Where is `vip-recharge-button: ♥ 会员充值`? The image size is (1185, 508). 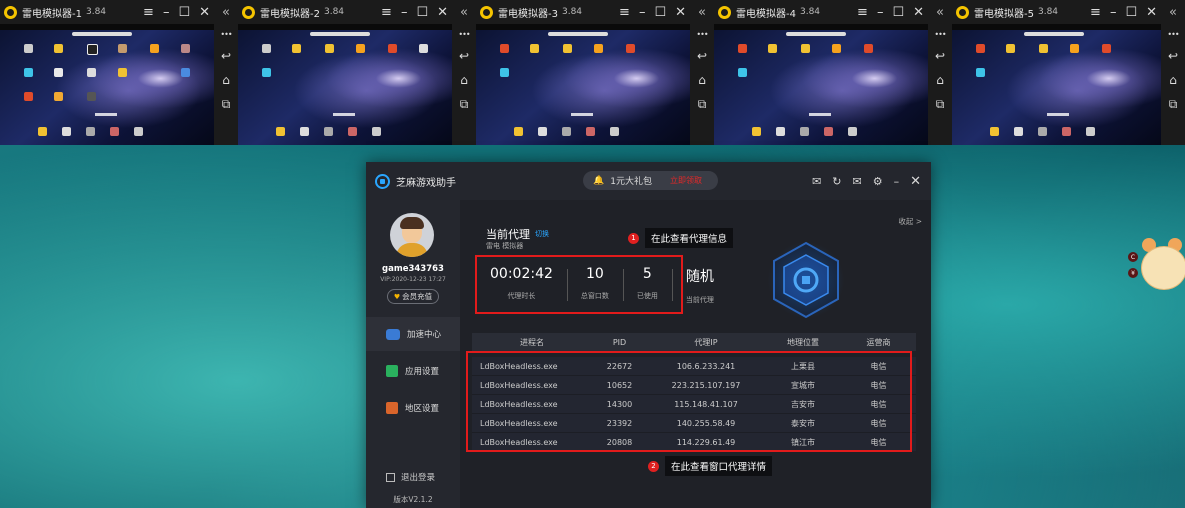 vip-recharge-button: ♥ 会员充值 is located at coordinates (413, 296).